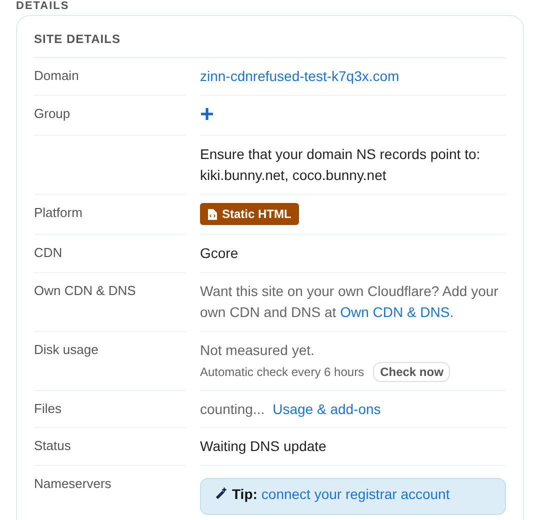  Describe the element at coordinates (52, 445) in the screenshot. I see `field-label: Status` at that location.